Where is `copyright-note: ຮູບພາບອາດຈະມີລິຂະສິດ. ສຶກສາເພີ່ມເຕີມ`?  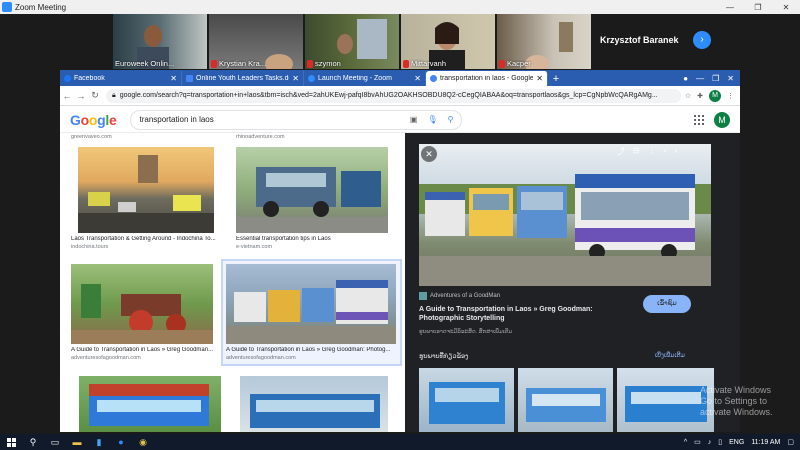
copyright-note: ຮູບພາບອາດຈະມີລິຂະສິດ. ສຶກສາເພີ່ມເຕີມ is located at coordinates (465, 332).